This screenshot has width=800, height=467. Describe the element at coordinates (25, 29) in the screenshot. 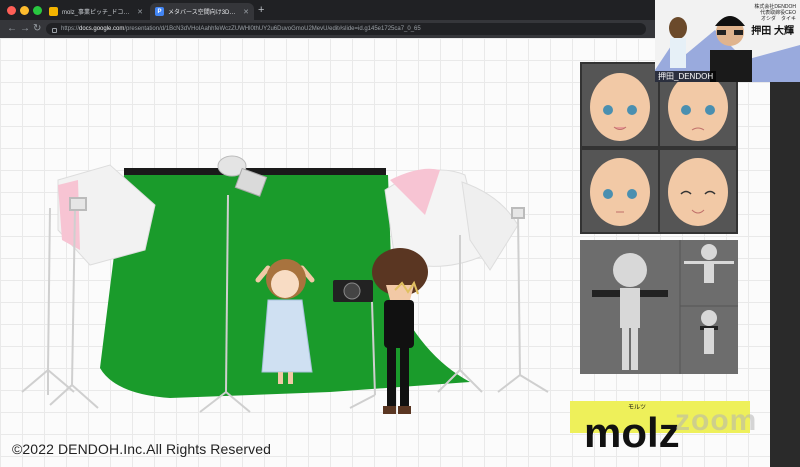

I see `forward-icon: →` at that location.